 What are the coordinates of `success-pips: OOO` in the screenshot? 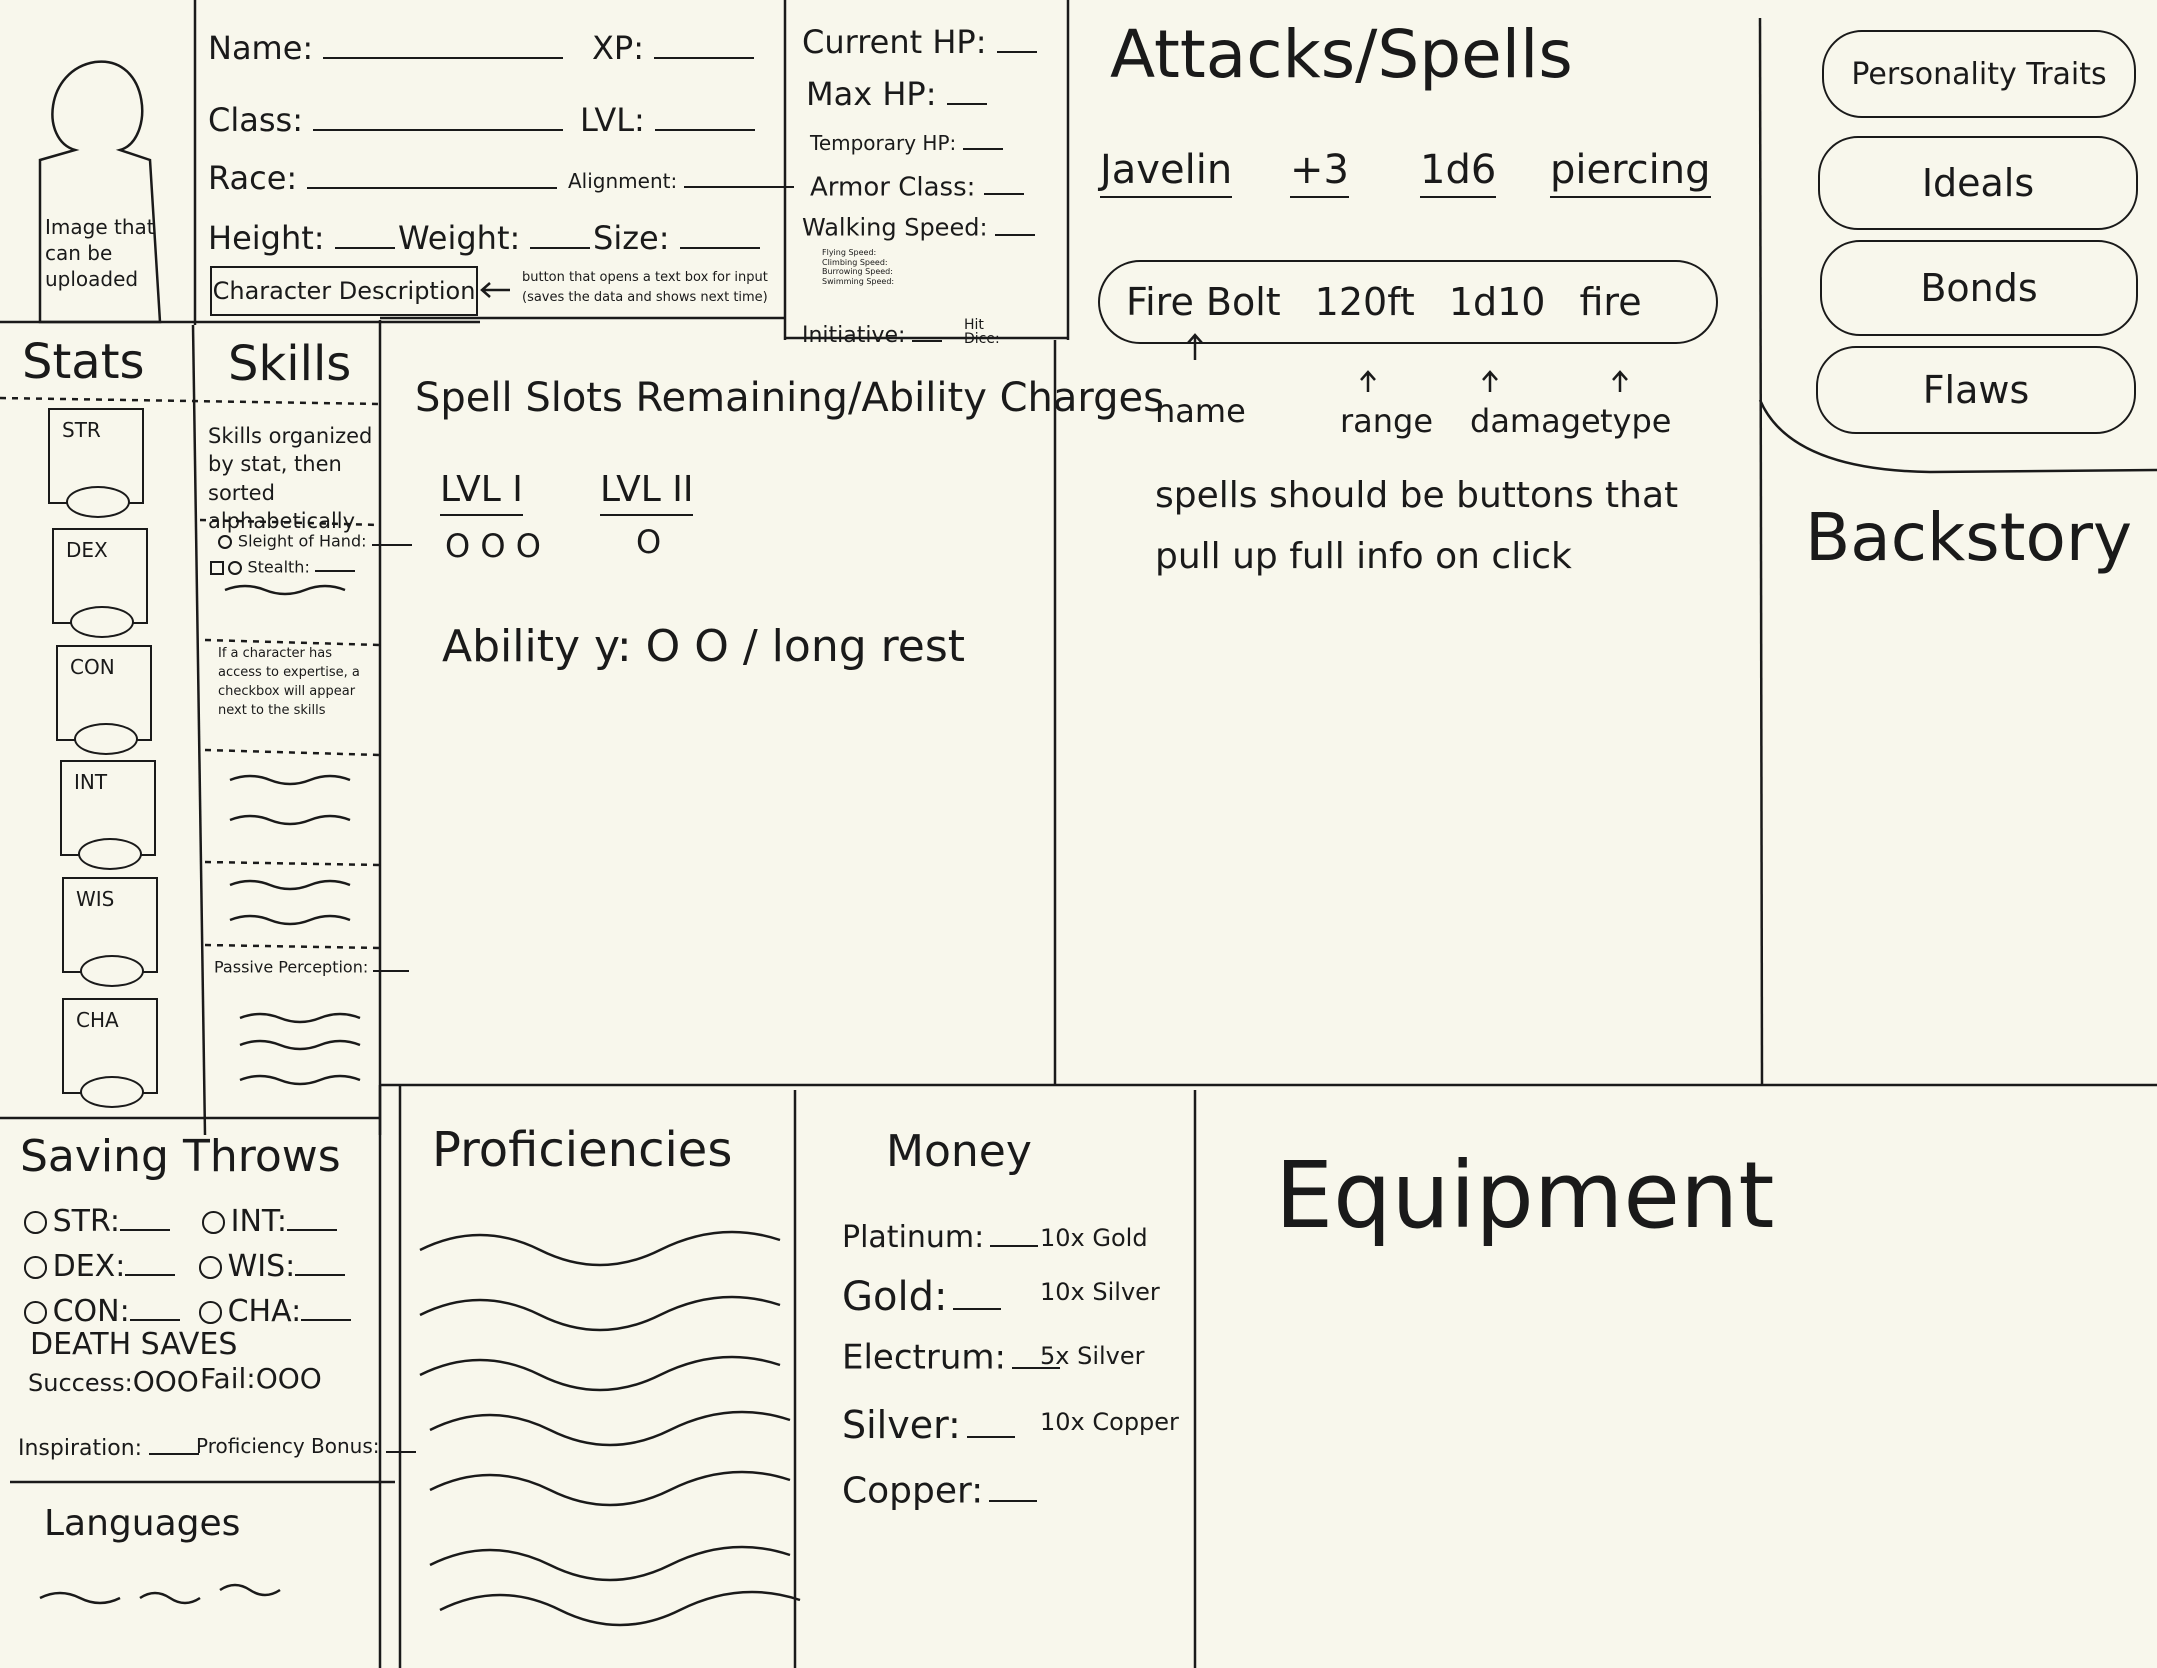 It's located at (165, 1381).